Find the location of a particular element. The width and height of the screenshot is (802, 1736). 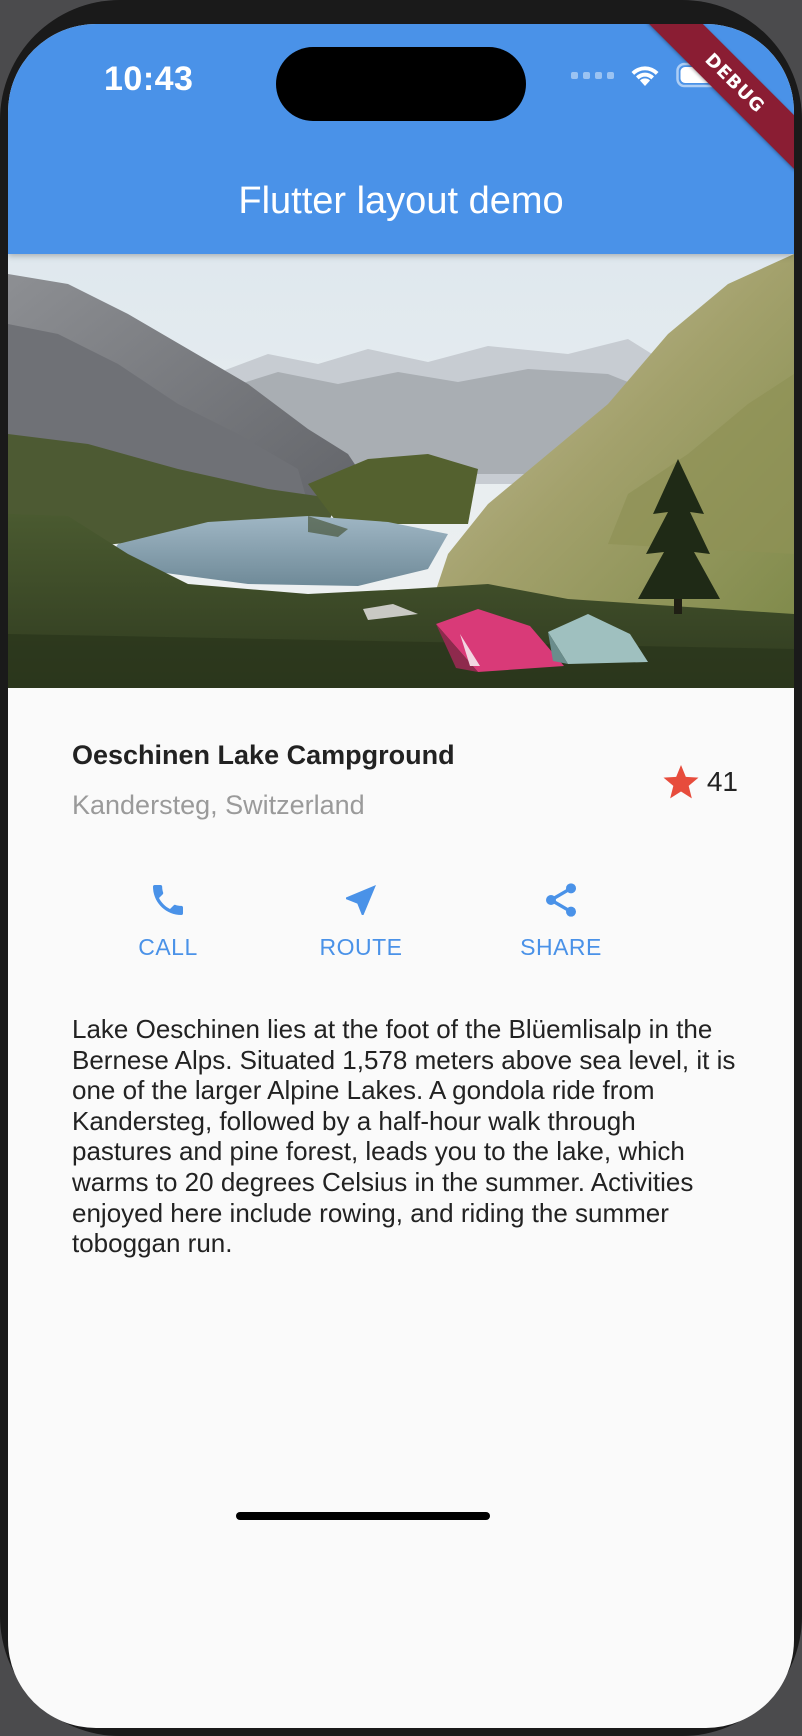

home-indicator is located at coordinates (363, 1516).